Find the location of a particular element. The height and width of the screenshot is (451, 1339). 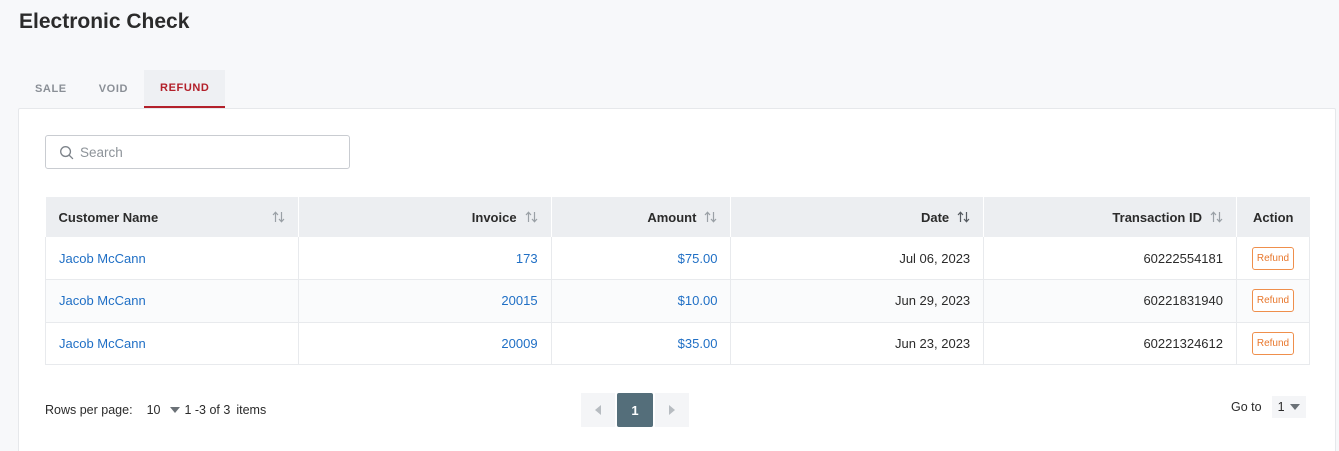

date-cell: Jun 29, 2023 is located at coordinates (857, 300).